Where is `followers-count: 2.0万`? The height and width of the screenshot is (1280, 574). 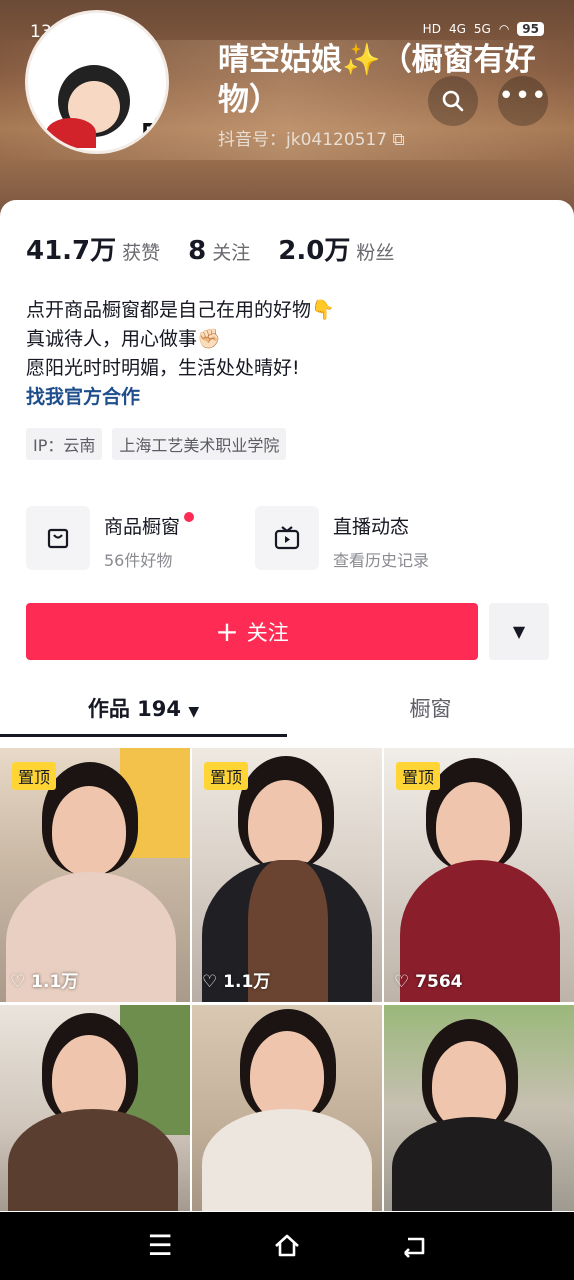 followers-count: 2.0万 is located at coordinates (314, 251).